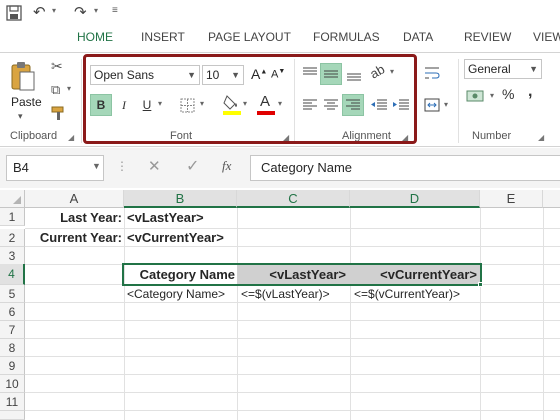  What do you see at coordinates (405, 168) in the screenshot?
I see `formula-input: Category Name` at bounding box center [405, 168].